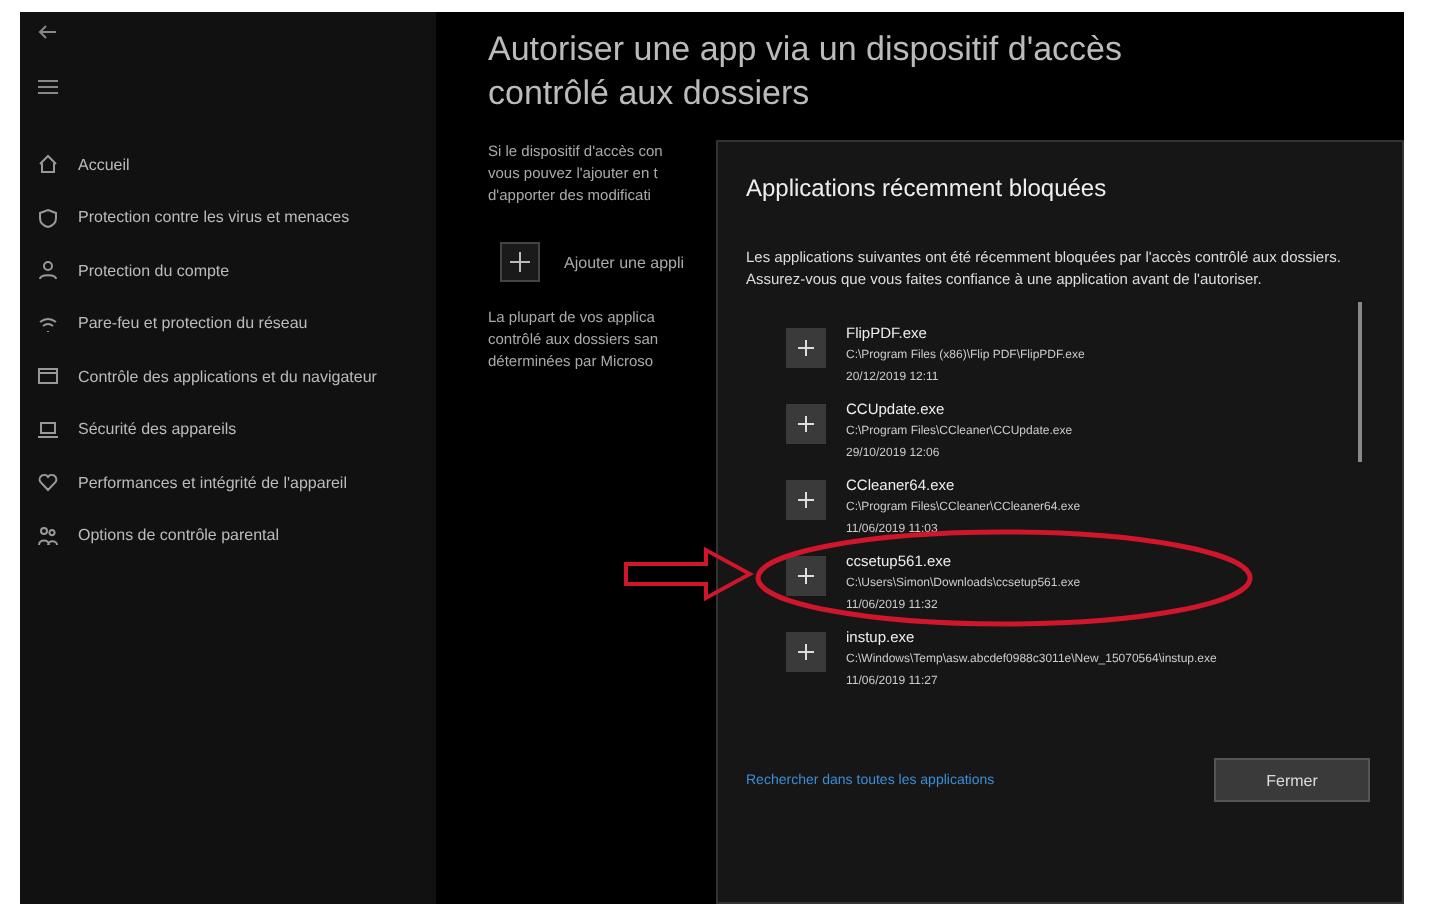 The image size is (1432, 920). I want to click on menu-icon, so click(48, 87).